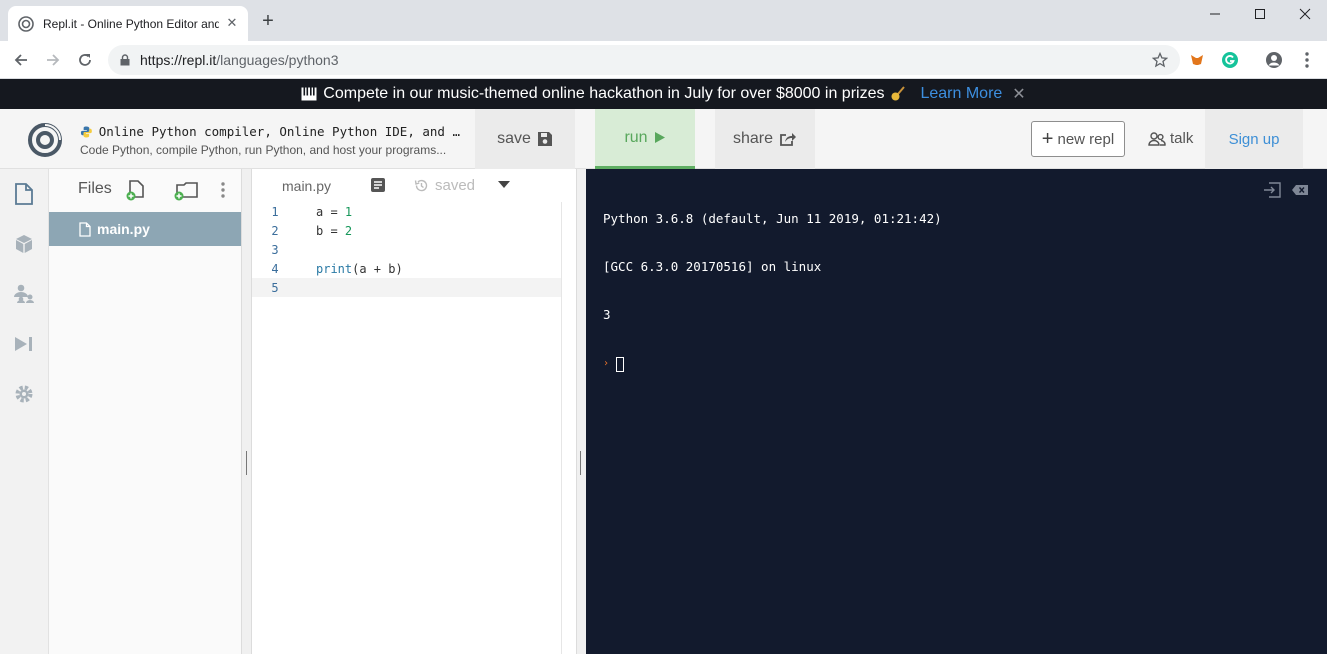 The image size is (1327, 654). I want to click on packages-cube-icon, so click(24, 244).